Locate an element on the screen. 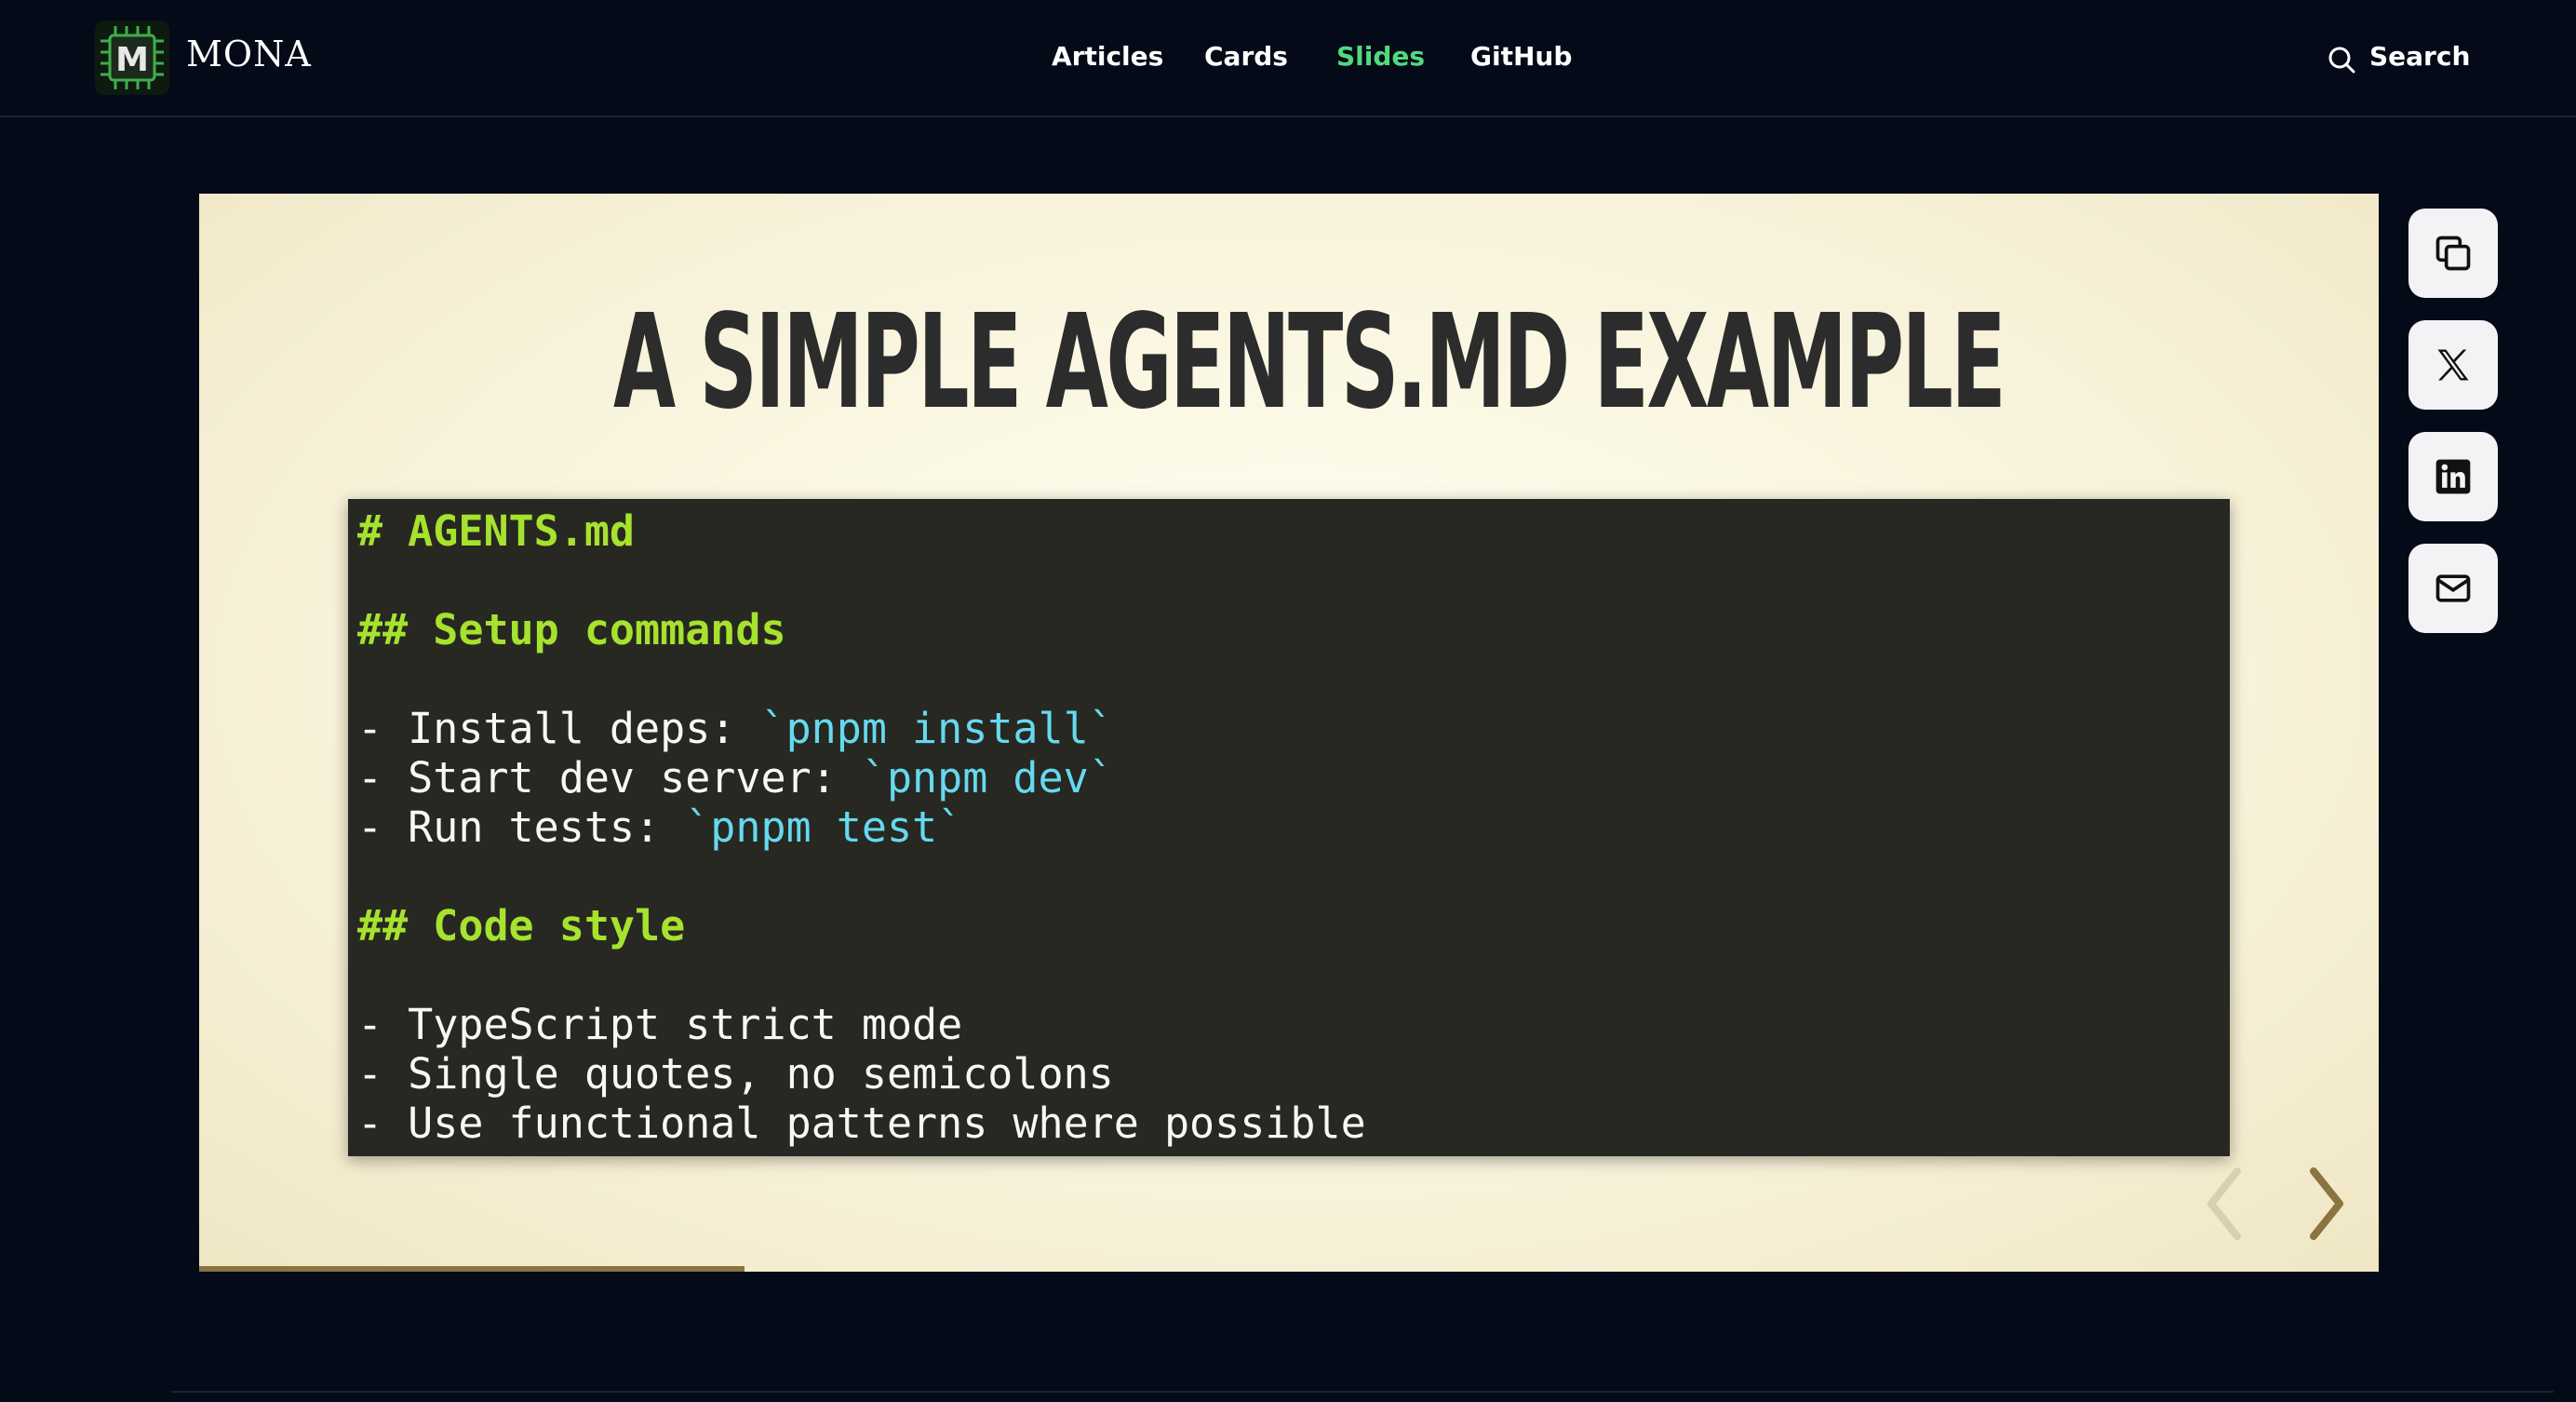 This screenshot has width=2576, height=1402. code-inline: `pnpm dev` is located at coordinates (987, 777).